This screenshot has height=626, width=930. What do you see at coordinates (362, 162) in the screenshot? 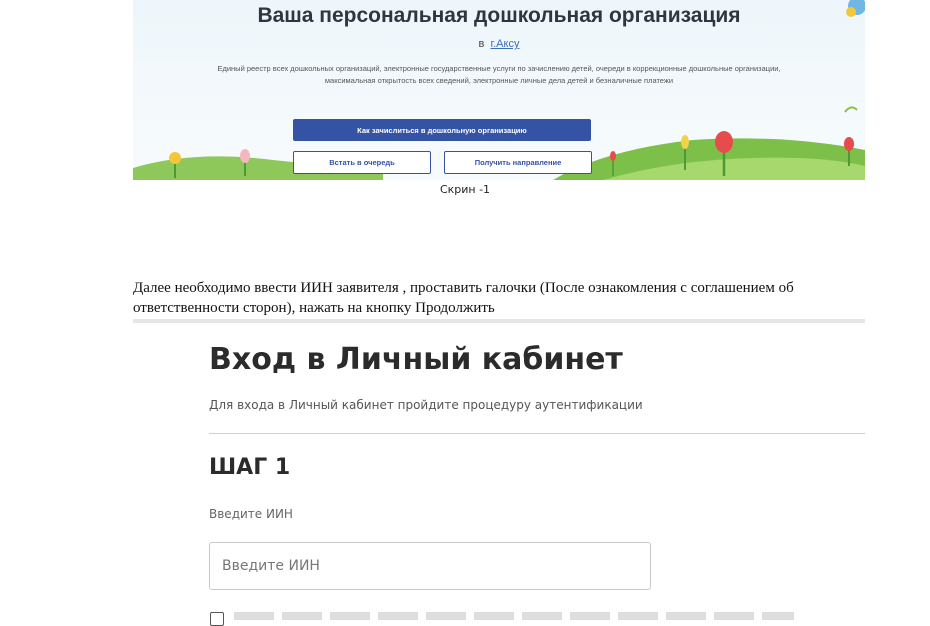
I see `join-queue-button: Встать в очередь` at bounding box center [362, 162].